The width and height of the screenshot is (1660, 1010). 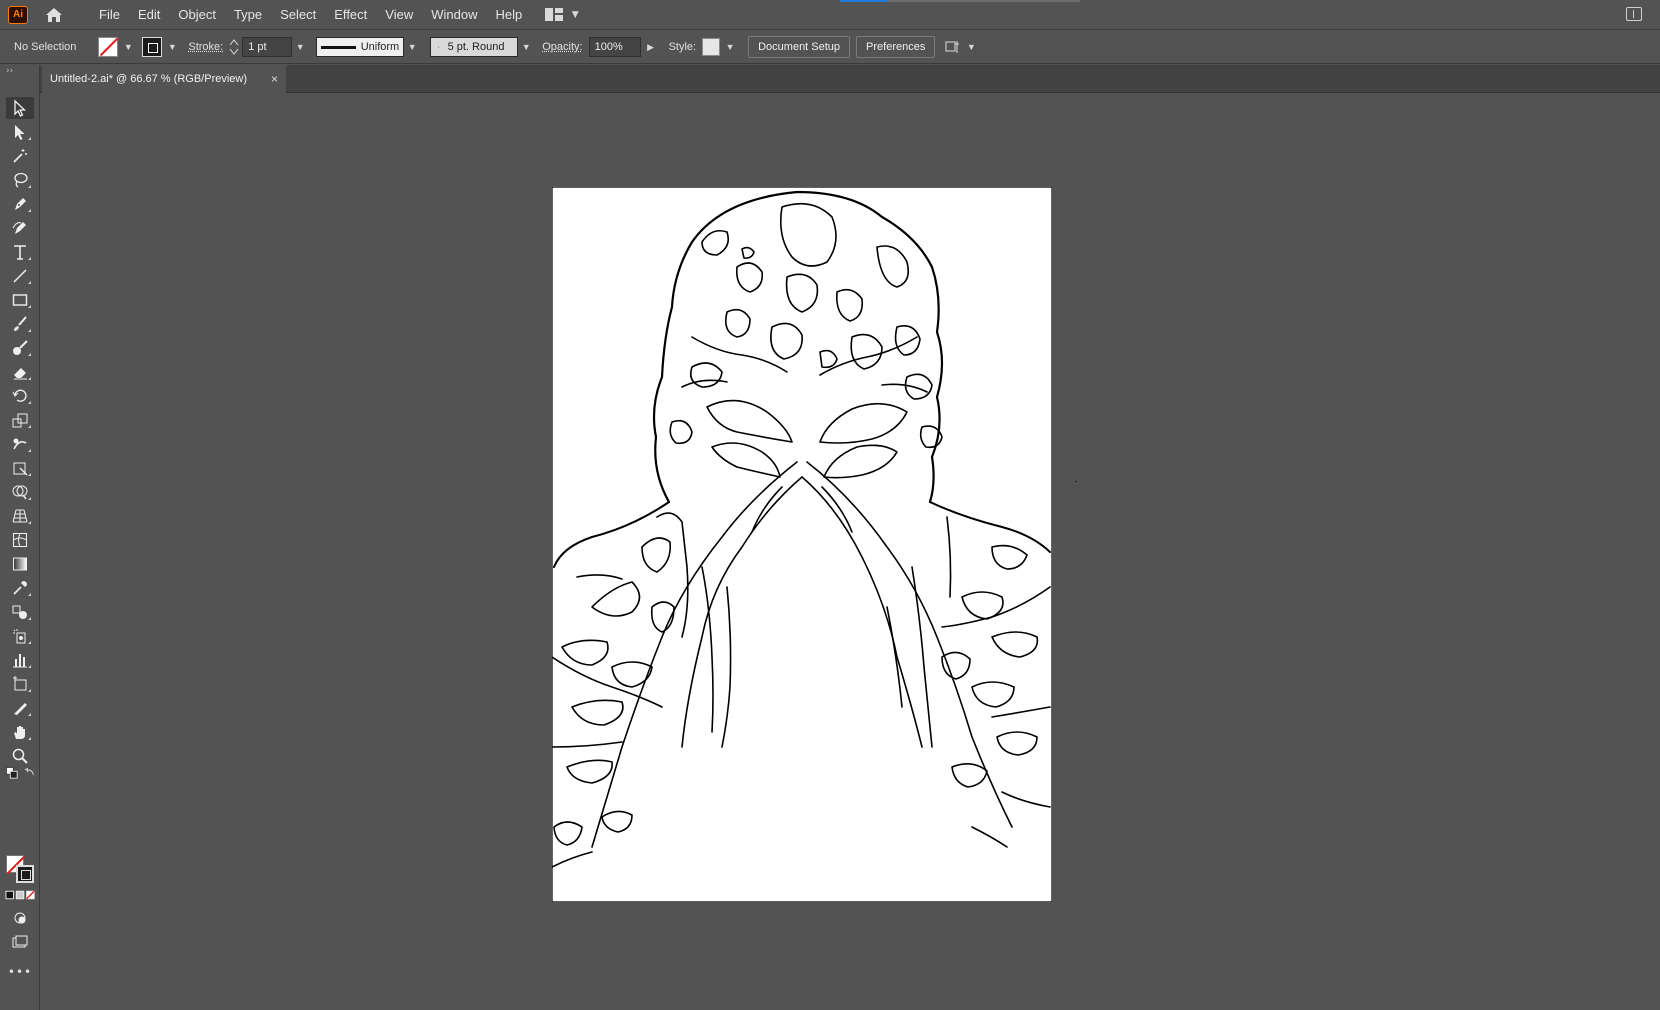 What do you see at coordinates (12, 773) in the screenshot?
I see `default-colors-button` at bounding box center [12, 773].